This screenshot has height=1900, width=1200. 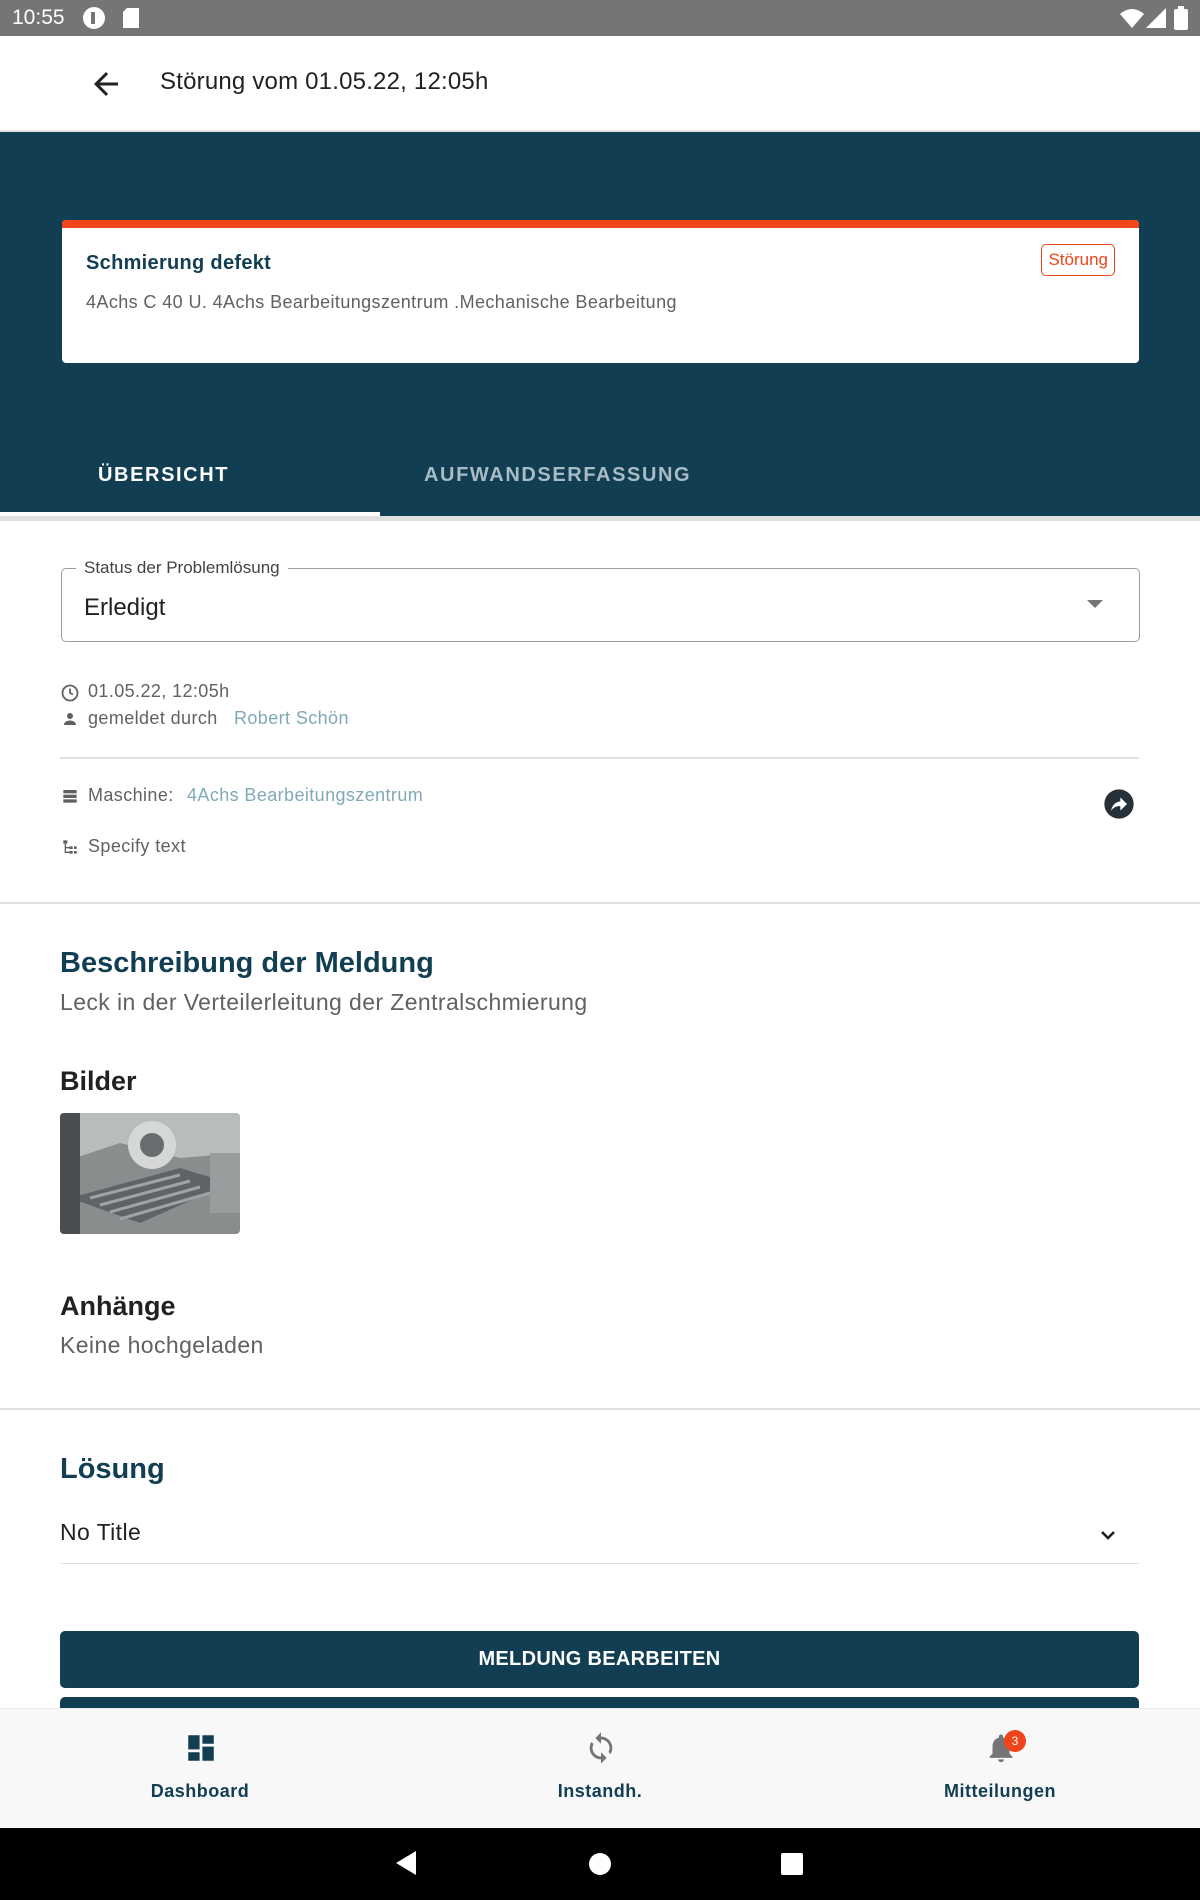 I want to click on nav-dashboard: Dashboard, so click(x=200, y=1769).